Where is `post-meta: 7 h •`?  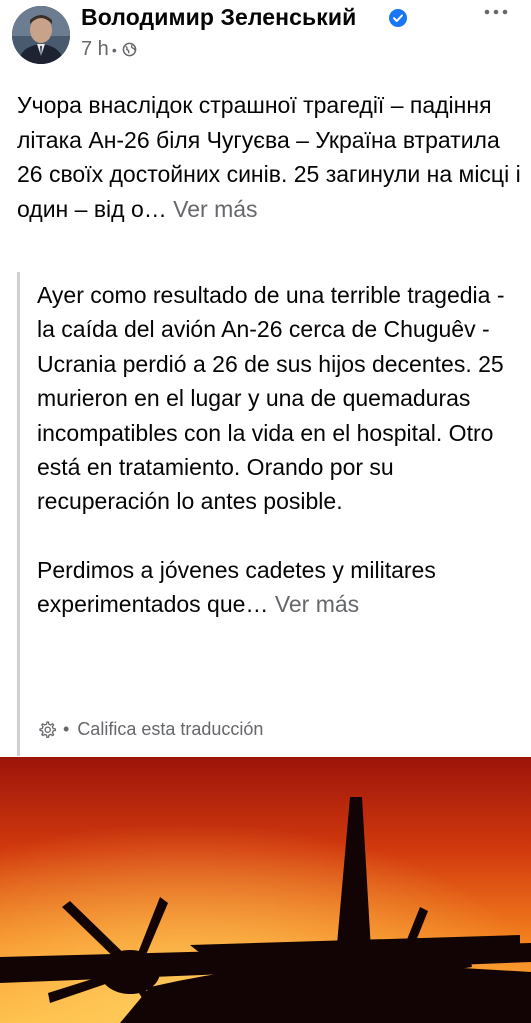
post-meta: 7 h • is located at coordinates (109, 49).